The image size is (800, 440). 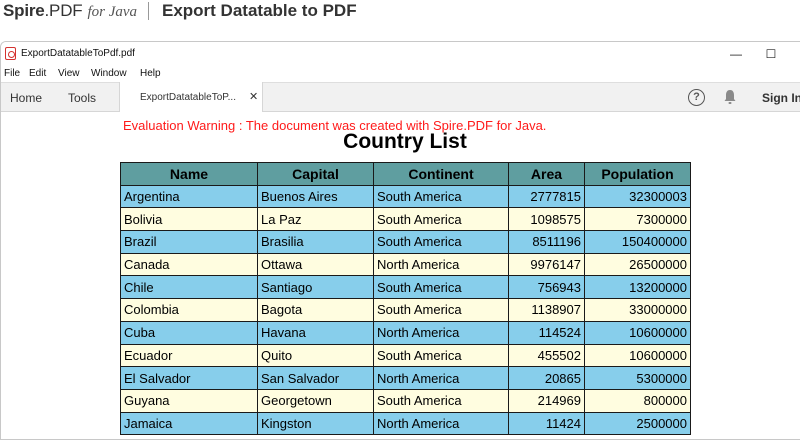 What do you see at coordinates (546, 355) in the screenshot?
I see `cell-area: 455502` at bounding box center [546, 355].